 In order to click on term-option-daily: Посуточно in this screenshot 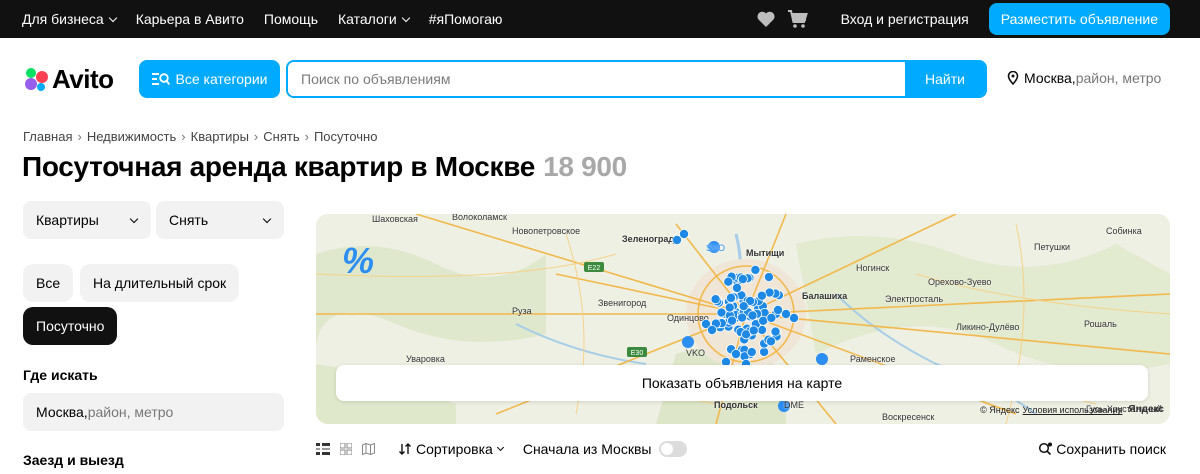, I will do `click(70, 326)`.